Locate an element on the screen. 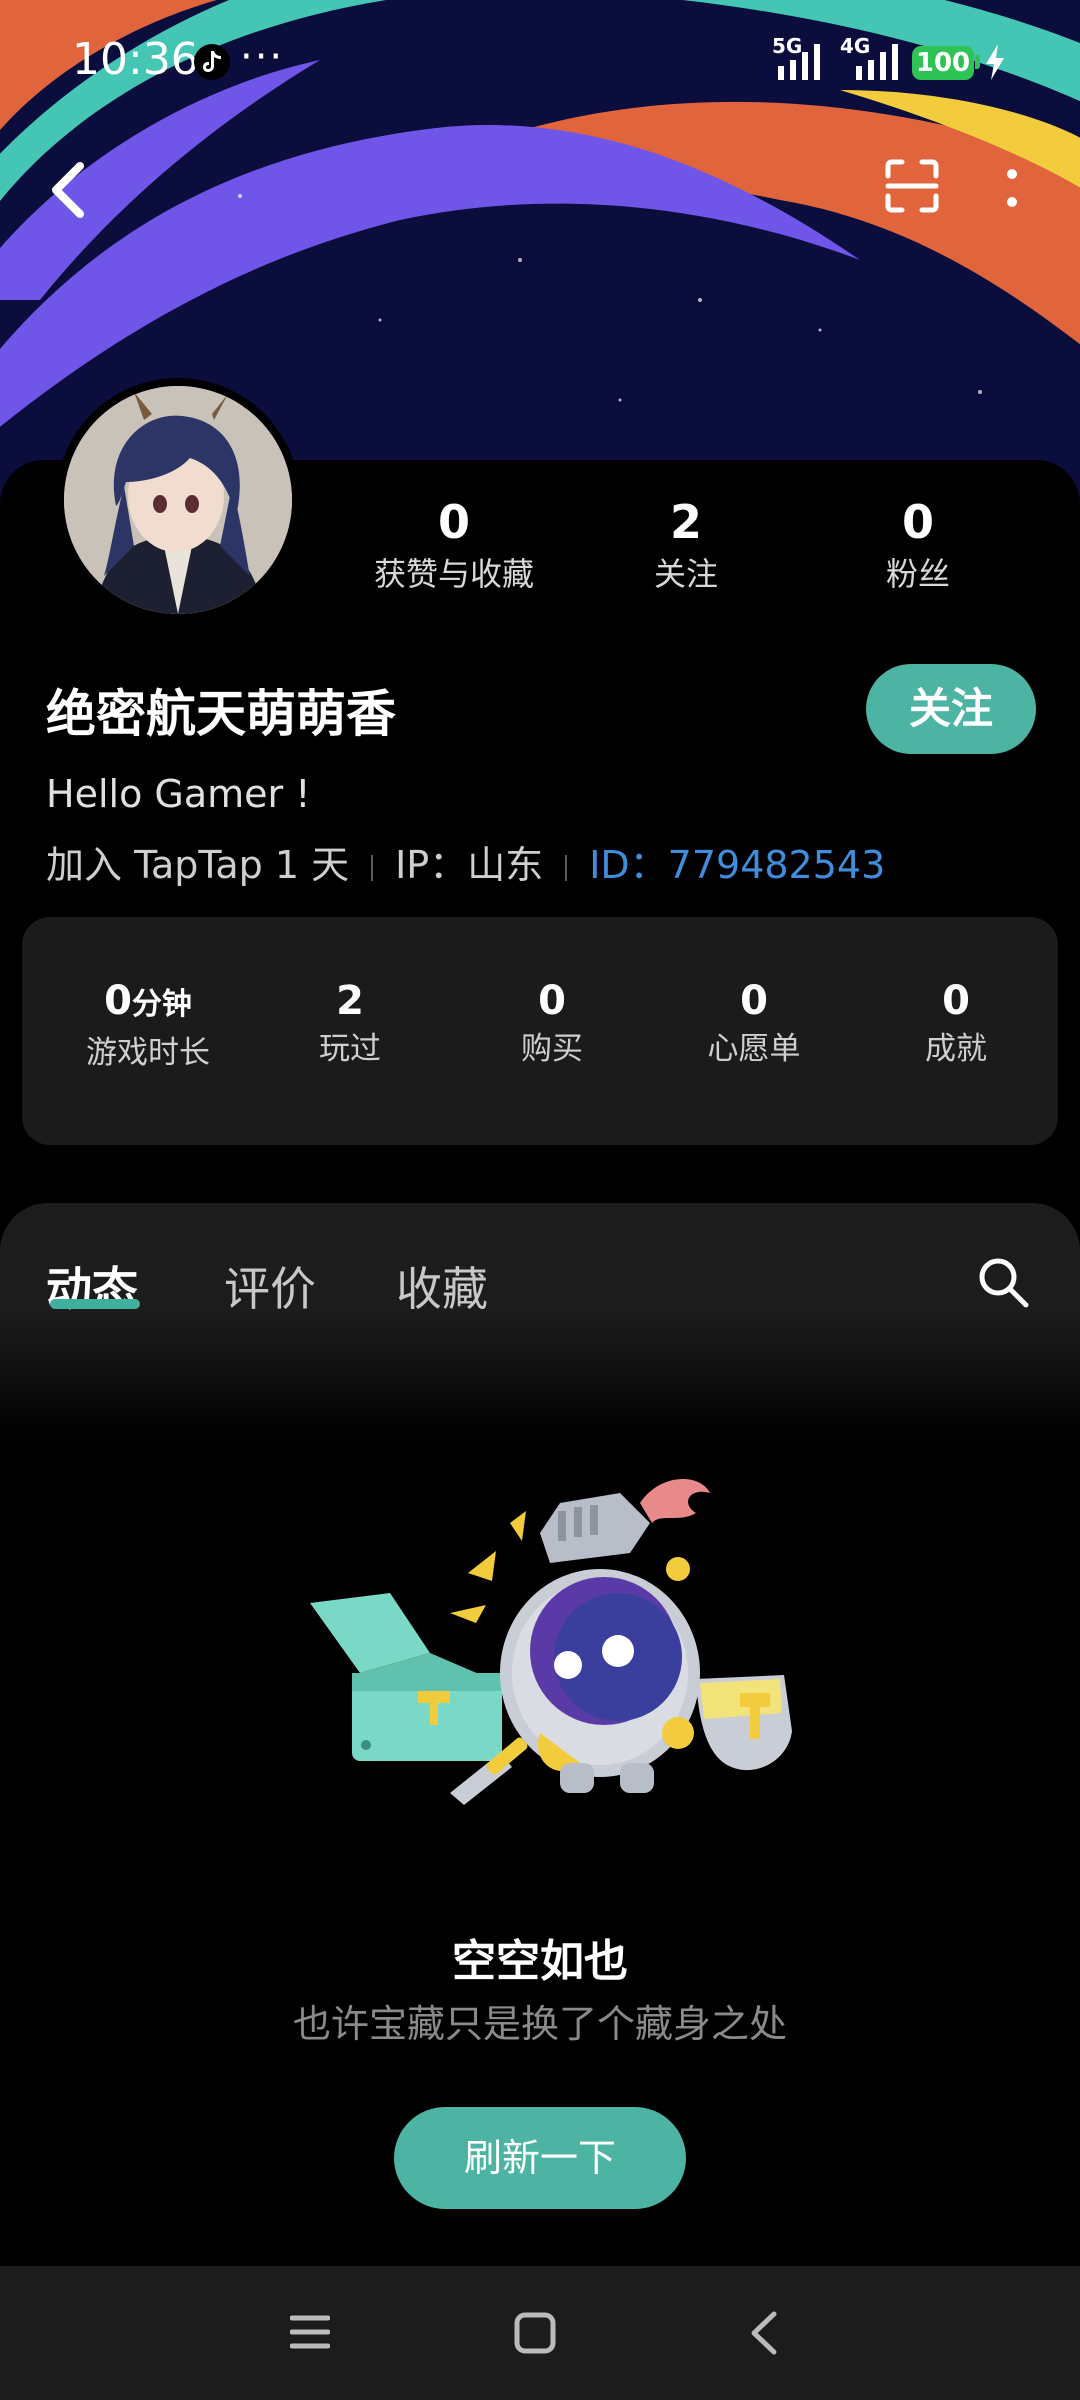 This screenshot has height=2400, width=1080. avatar is located at coordinates (178, 500).